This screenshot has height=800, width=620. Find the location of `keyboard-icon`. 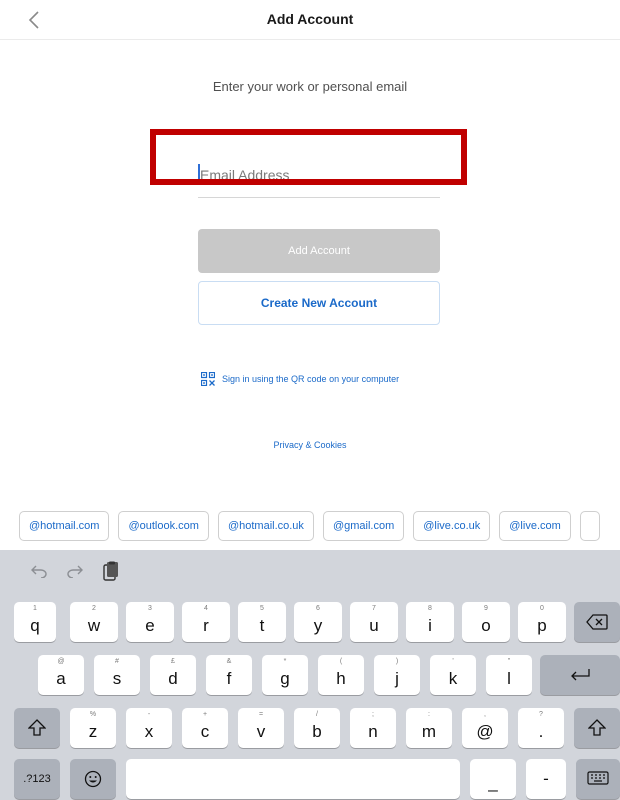

keyboard-icon is located at coordinates (598, 778).